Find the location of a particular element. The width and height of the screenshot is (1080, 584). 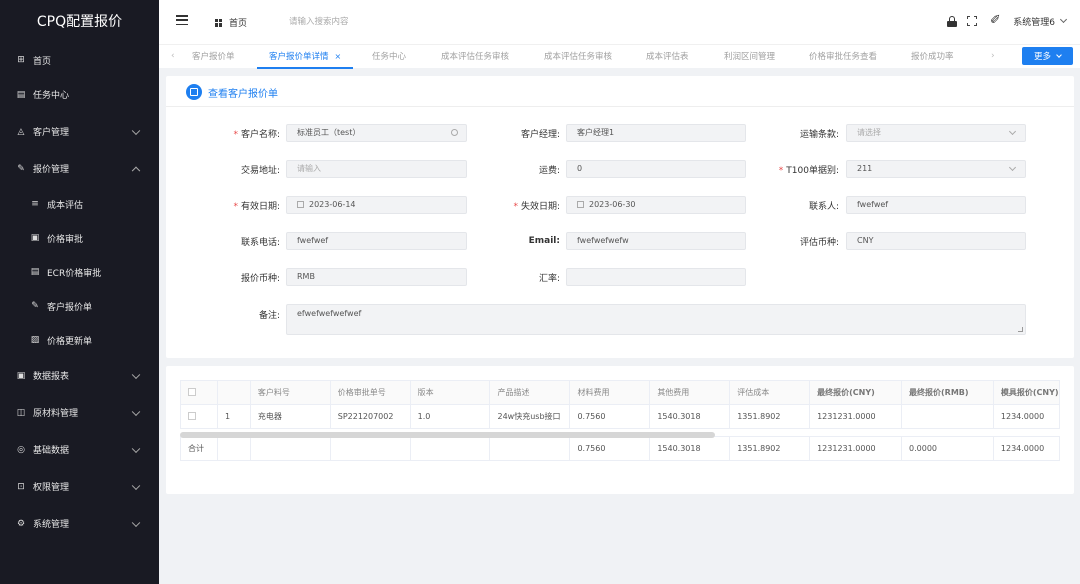

table-cell: 1540.3018 is located at coordinates (690, 448).